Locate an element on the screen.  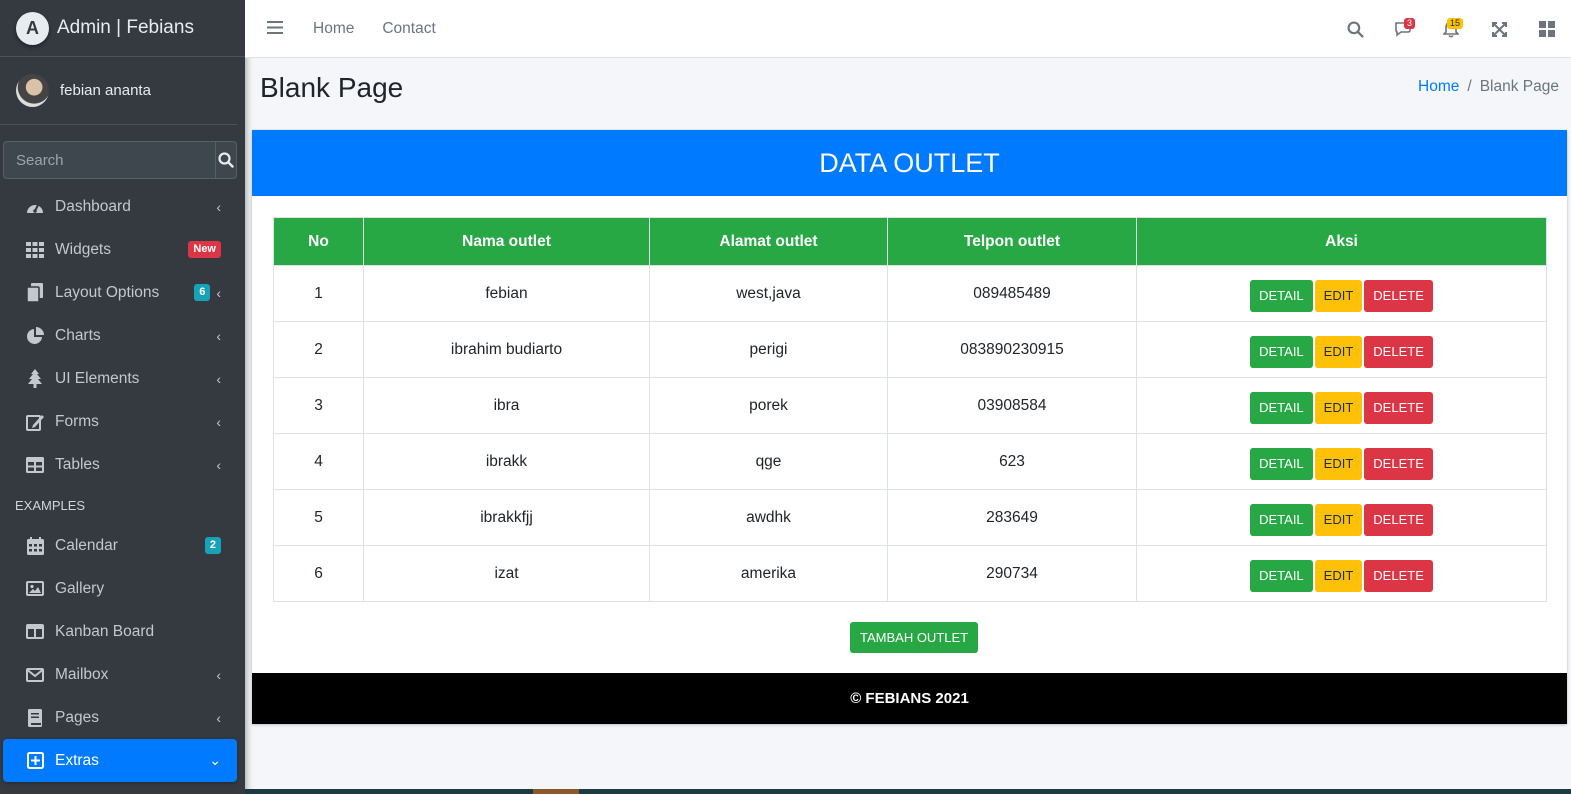
search-input is located at coordinates (109, 160).